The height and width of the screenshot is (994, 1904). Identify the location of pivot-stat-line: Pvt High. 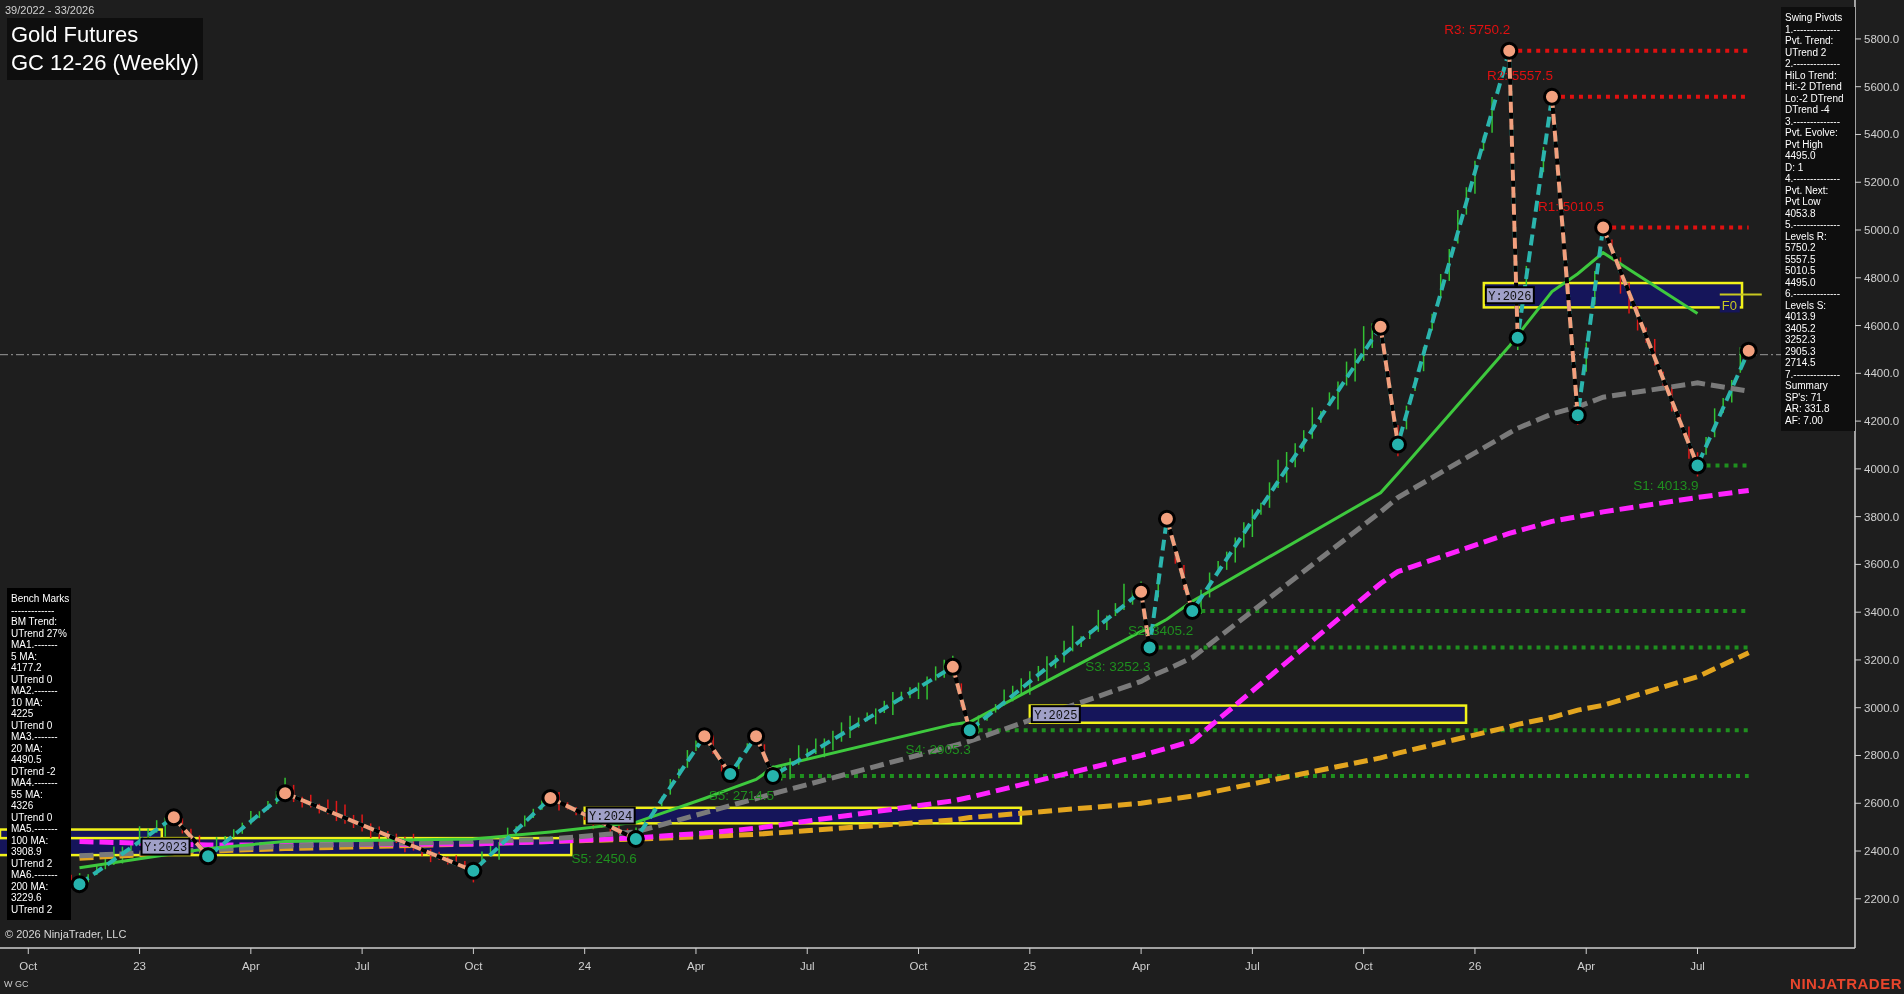
(1804, 144).